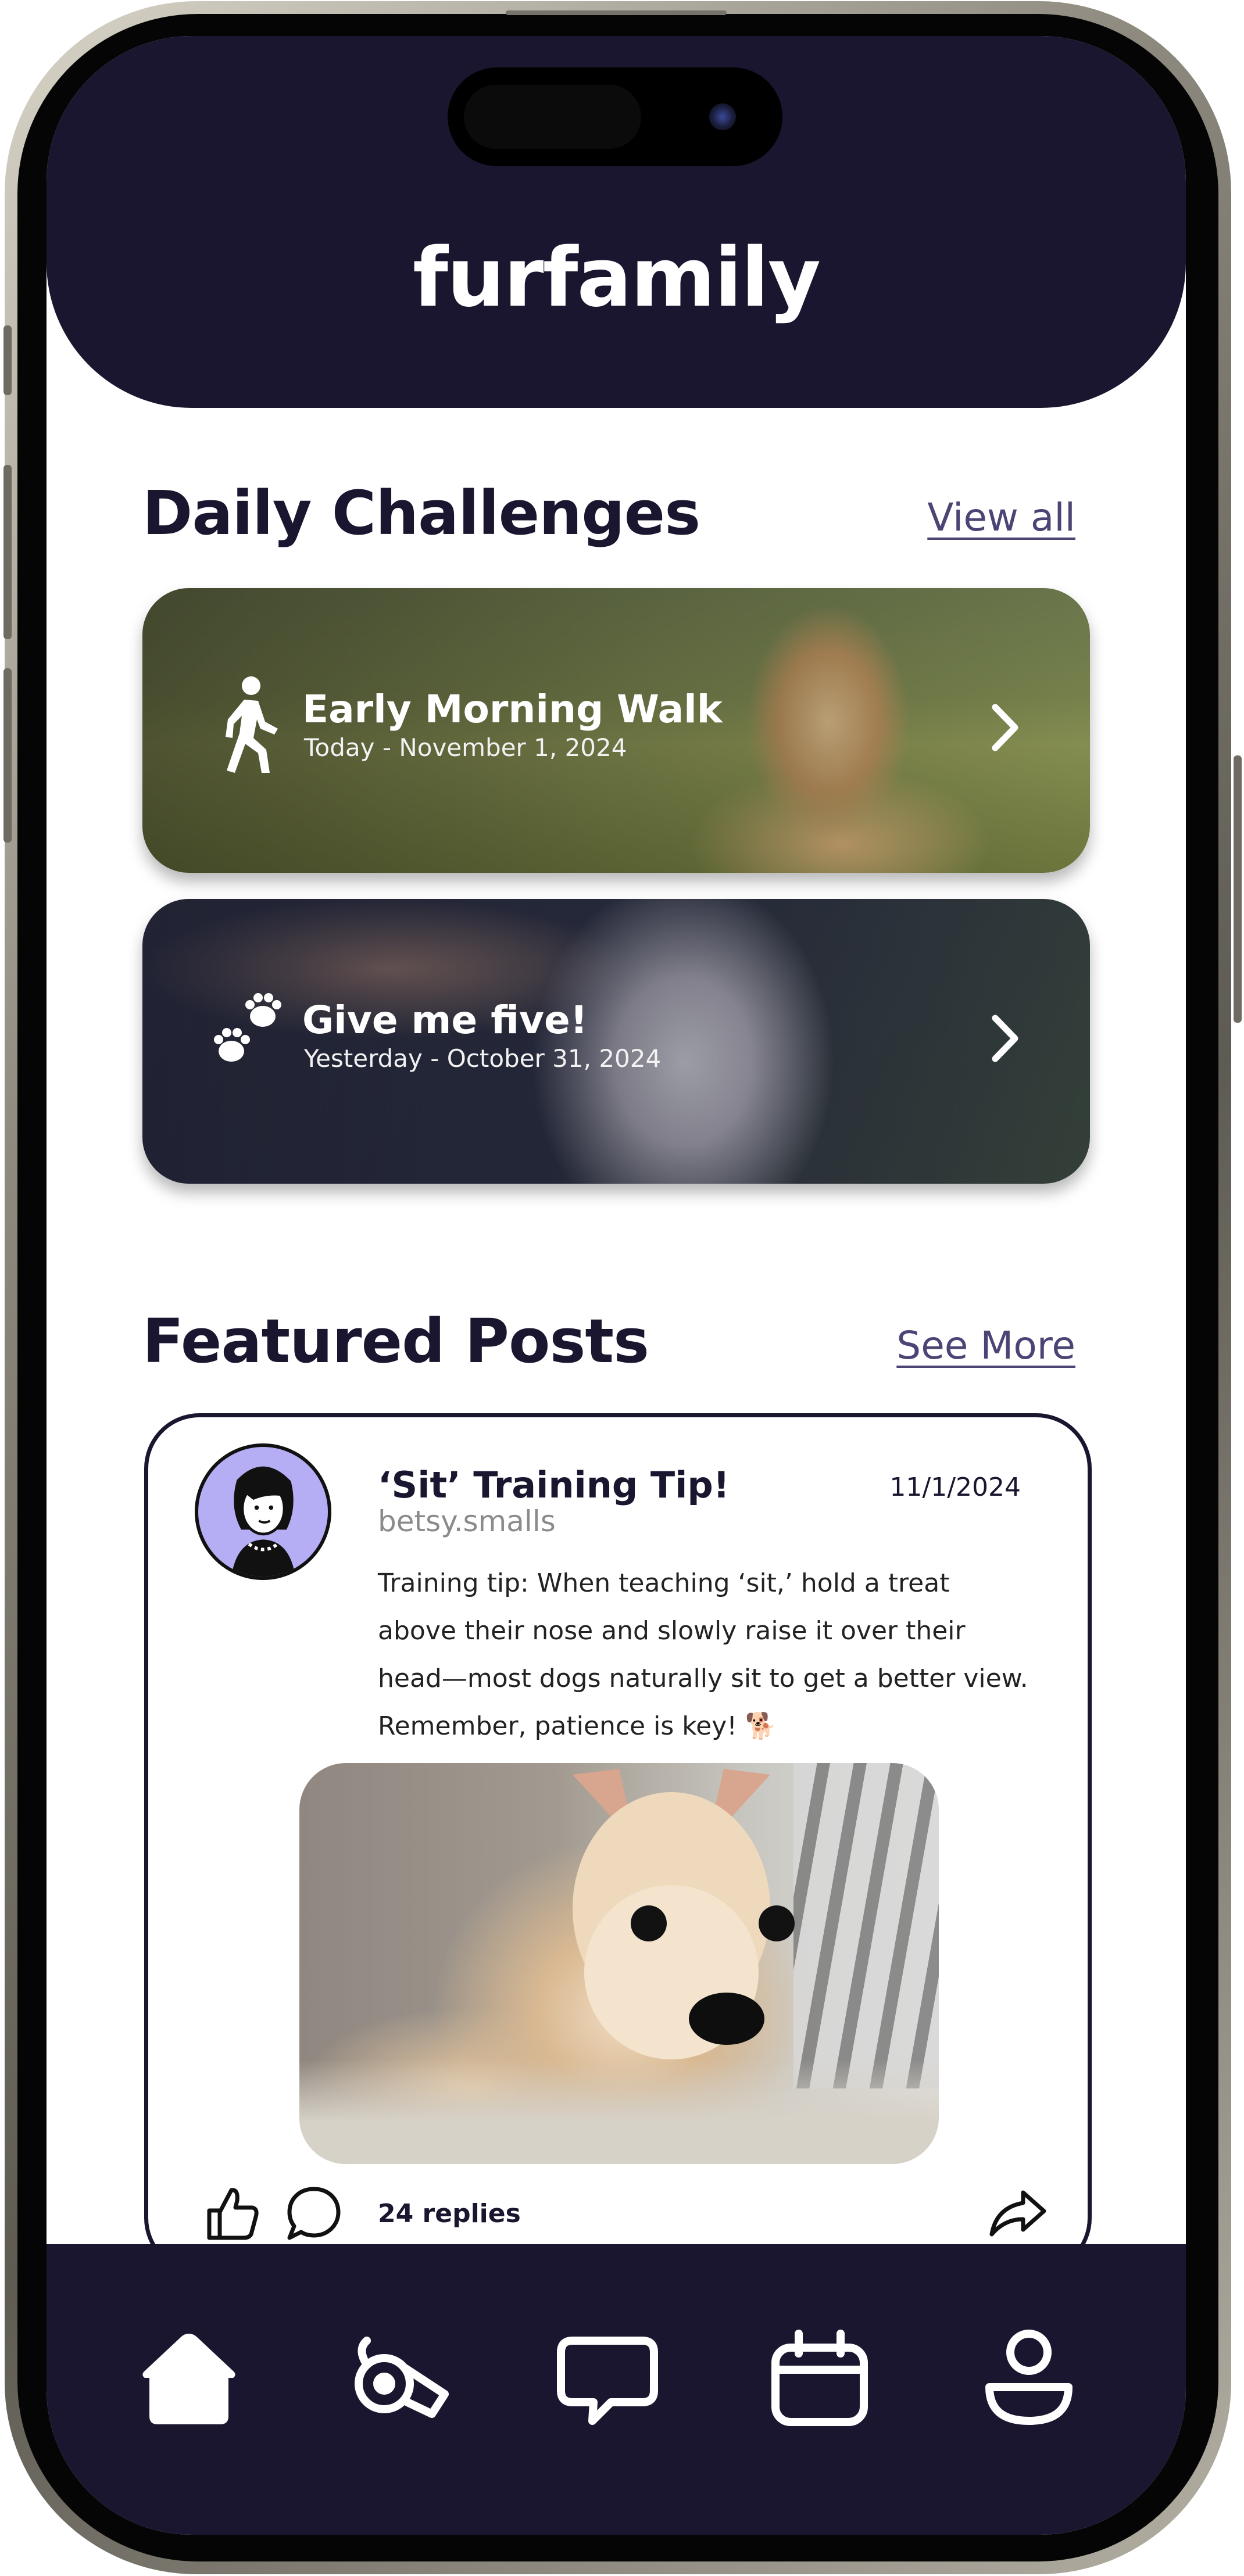 This screenshot has height=2576, width=1244. Describe the element at coordinates (7, 552) in the screenshot. I see `phone-volume-up` at that location.